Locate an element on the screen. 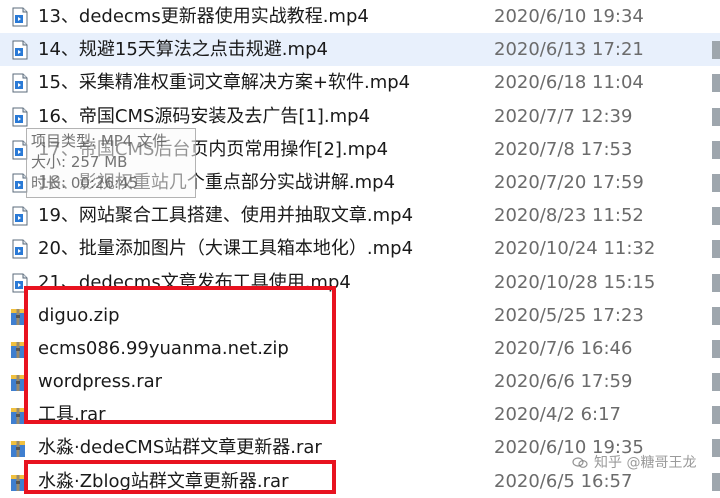 Image resolution: width=720 pixels, height=498 pixels. file-row: 13、dedecms更新器使用实战教程.mp4 2020/6/10 19:34 is located at coordinates (360, 16).